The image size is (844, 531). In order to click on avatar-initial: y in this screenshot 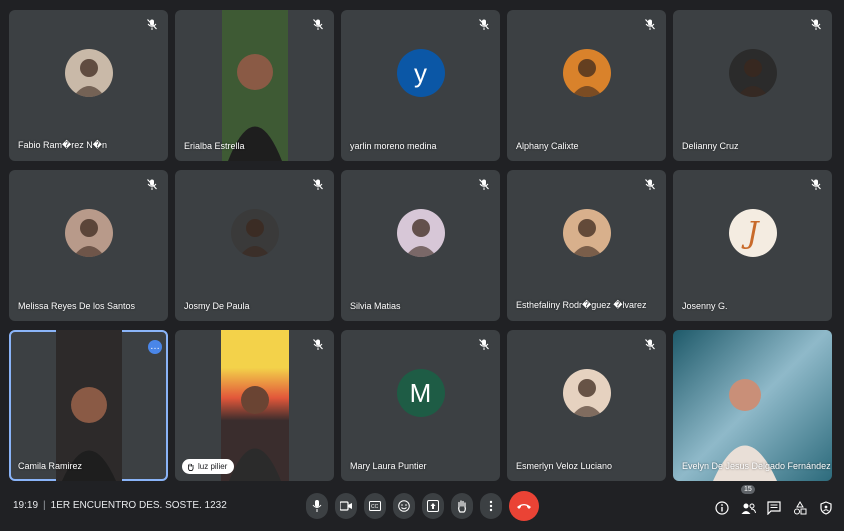, I will do `click(420, 72)`.